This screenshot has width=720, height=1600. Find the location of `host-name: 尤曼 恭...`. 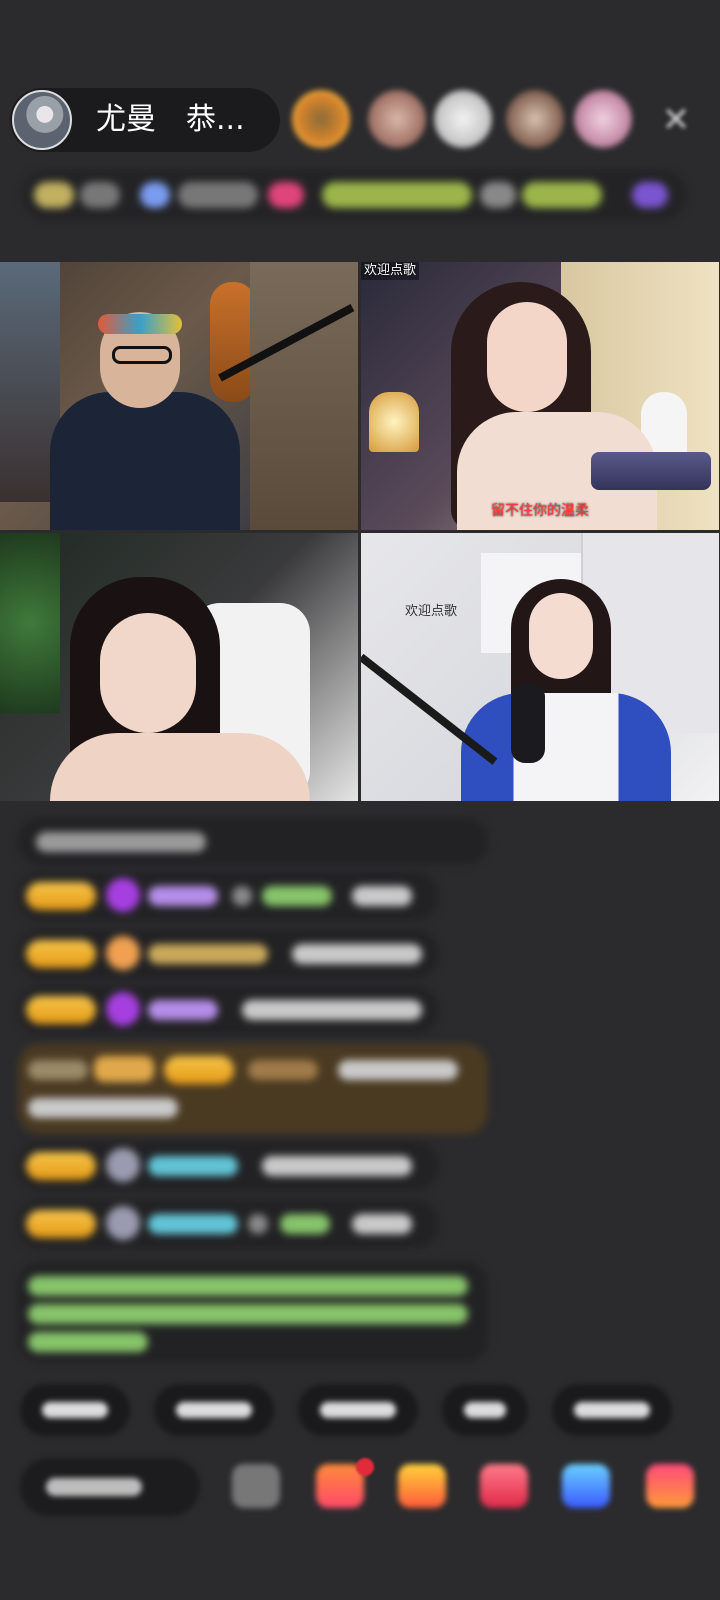

host-name: 尤曼 恭... is located at coordinates (170, 120).